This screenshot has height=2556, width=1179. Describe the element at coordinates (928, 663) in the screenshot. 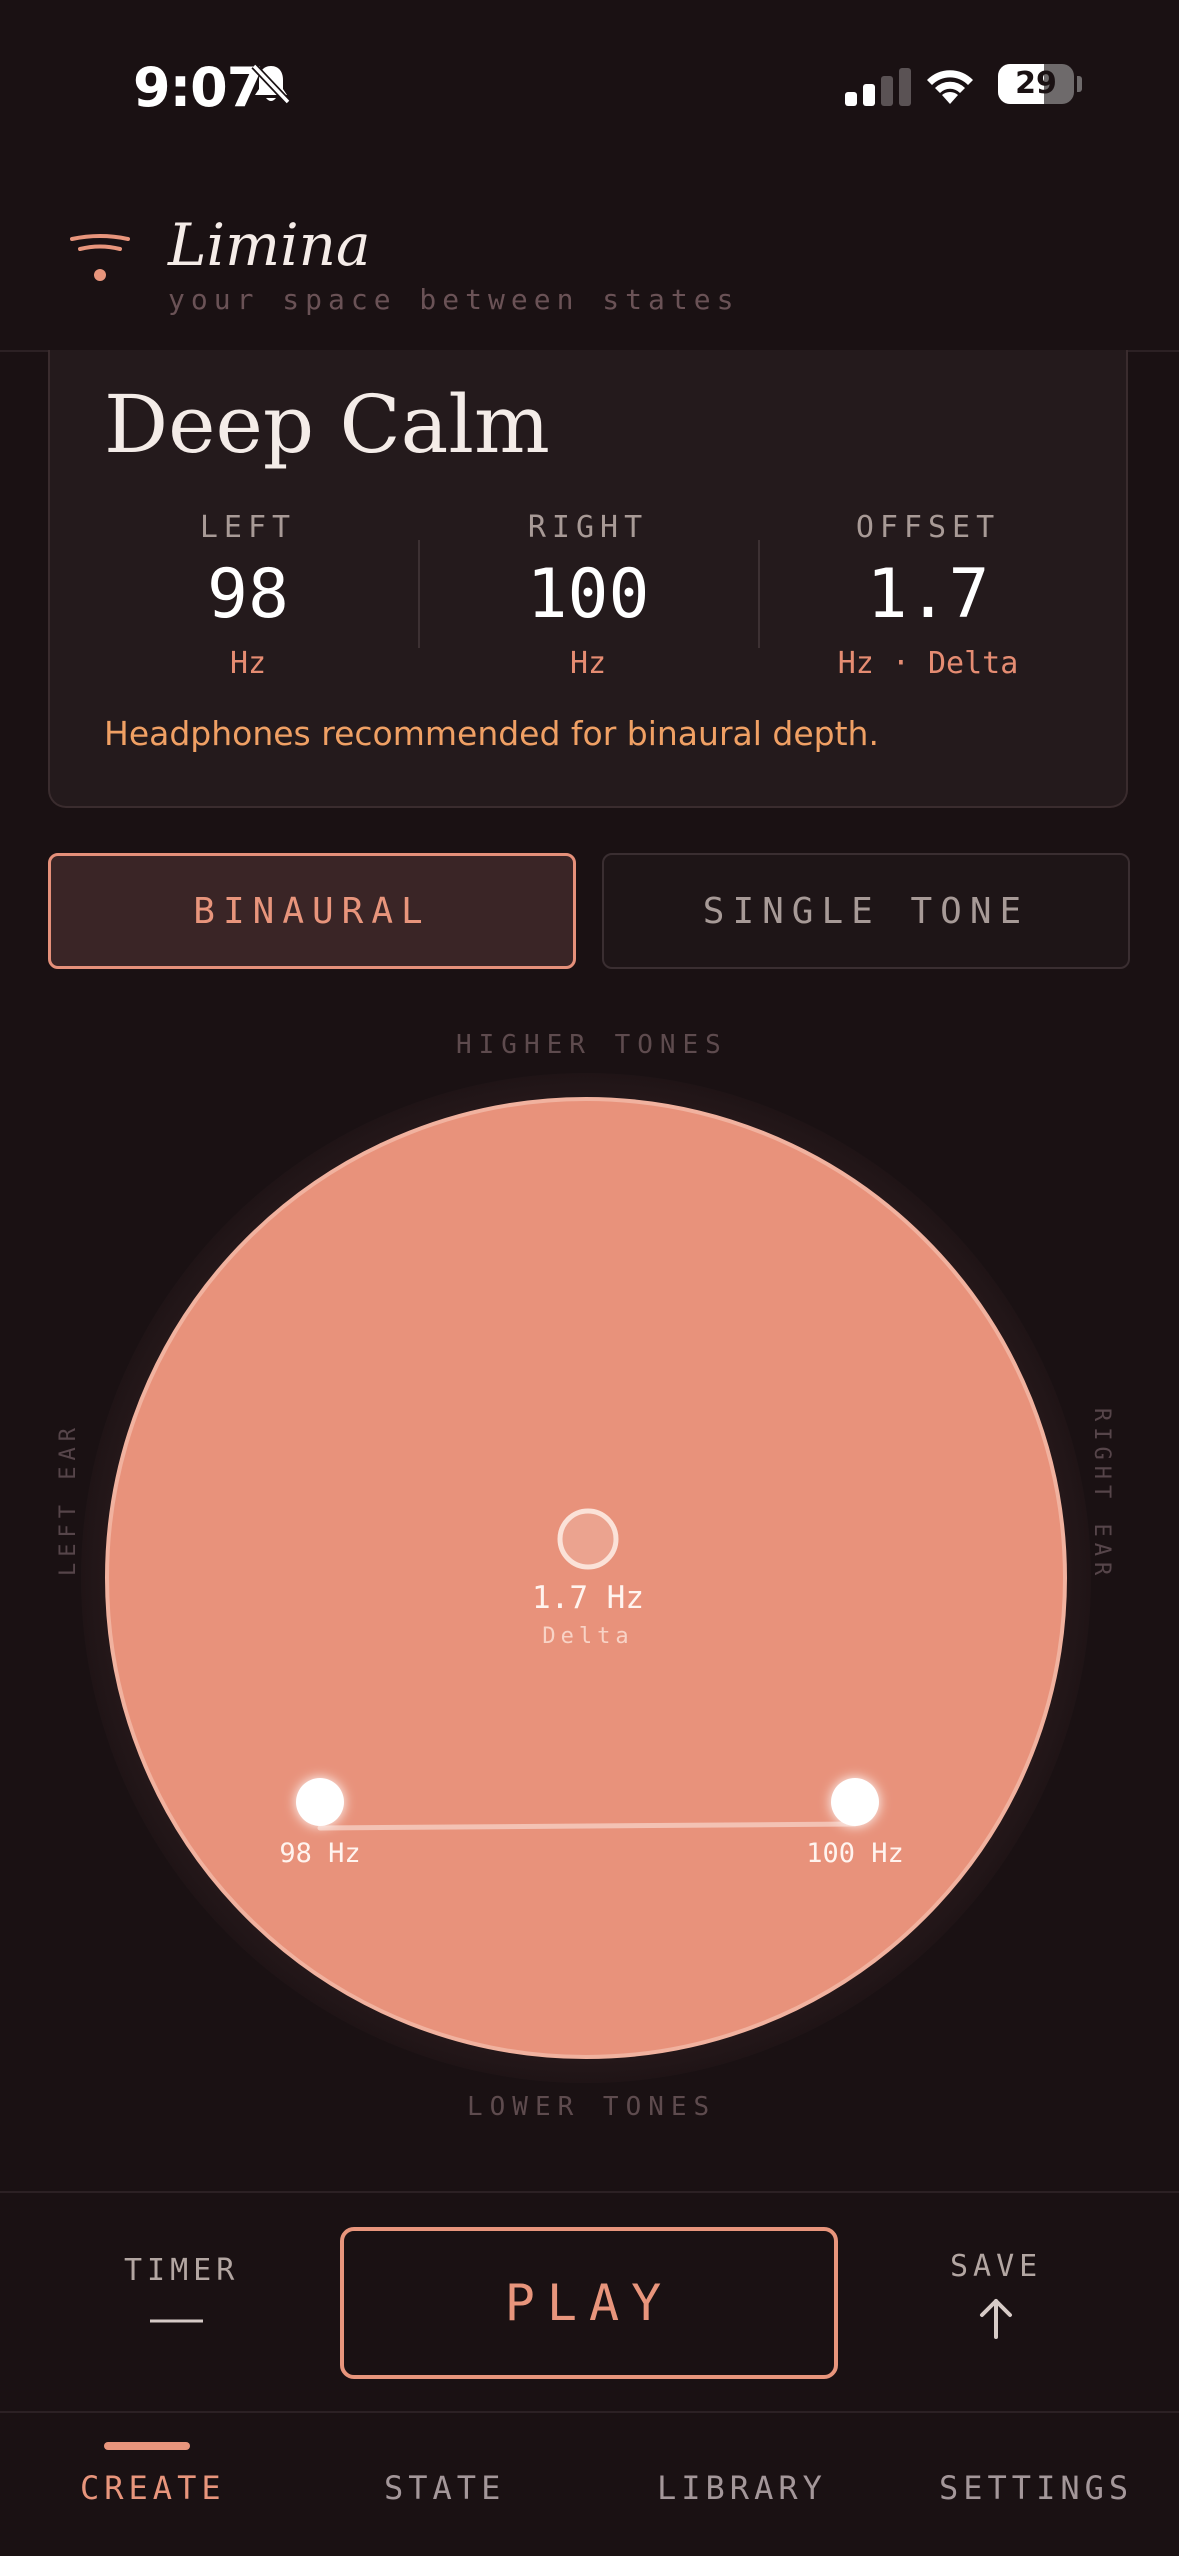

I see `offset-unit: Hz · Delta` at that location.